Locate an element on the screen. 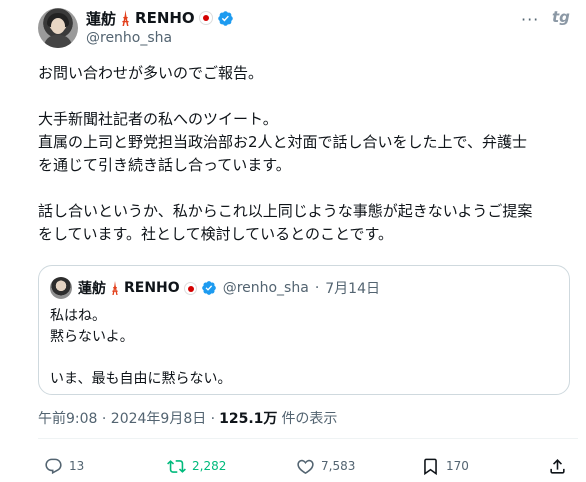 The height and width of the screenshot is (482, 586). retweet-count: 2,282 is located at coordinates (209, 466).